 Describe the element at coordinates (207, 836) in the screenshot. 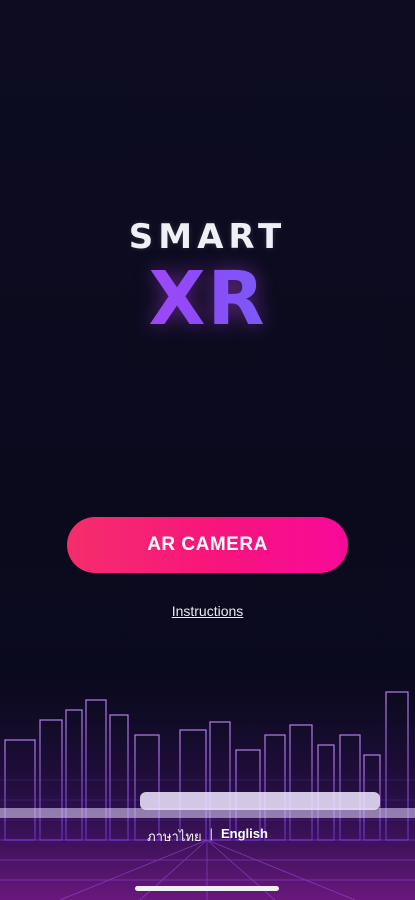

I see `language-switcher: ภาษาไทย | English` at that location.